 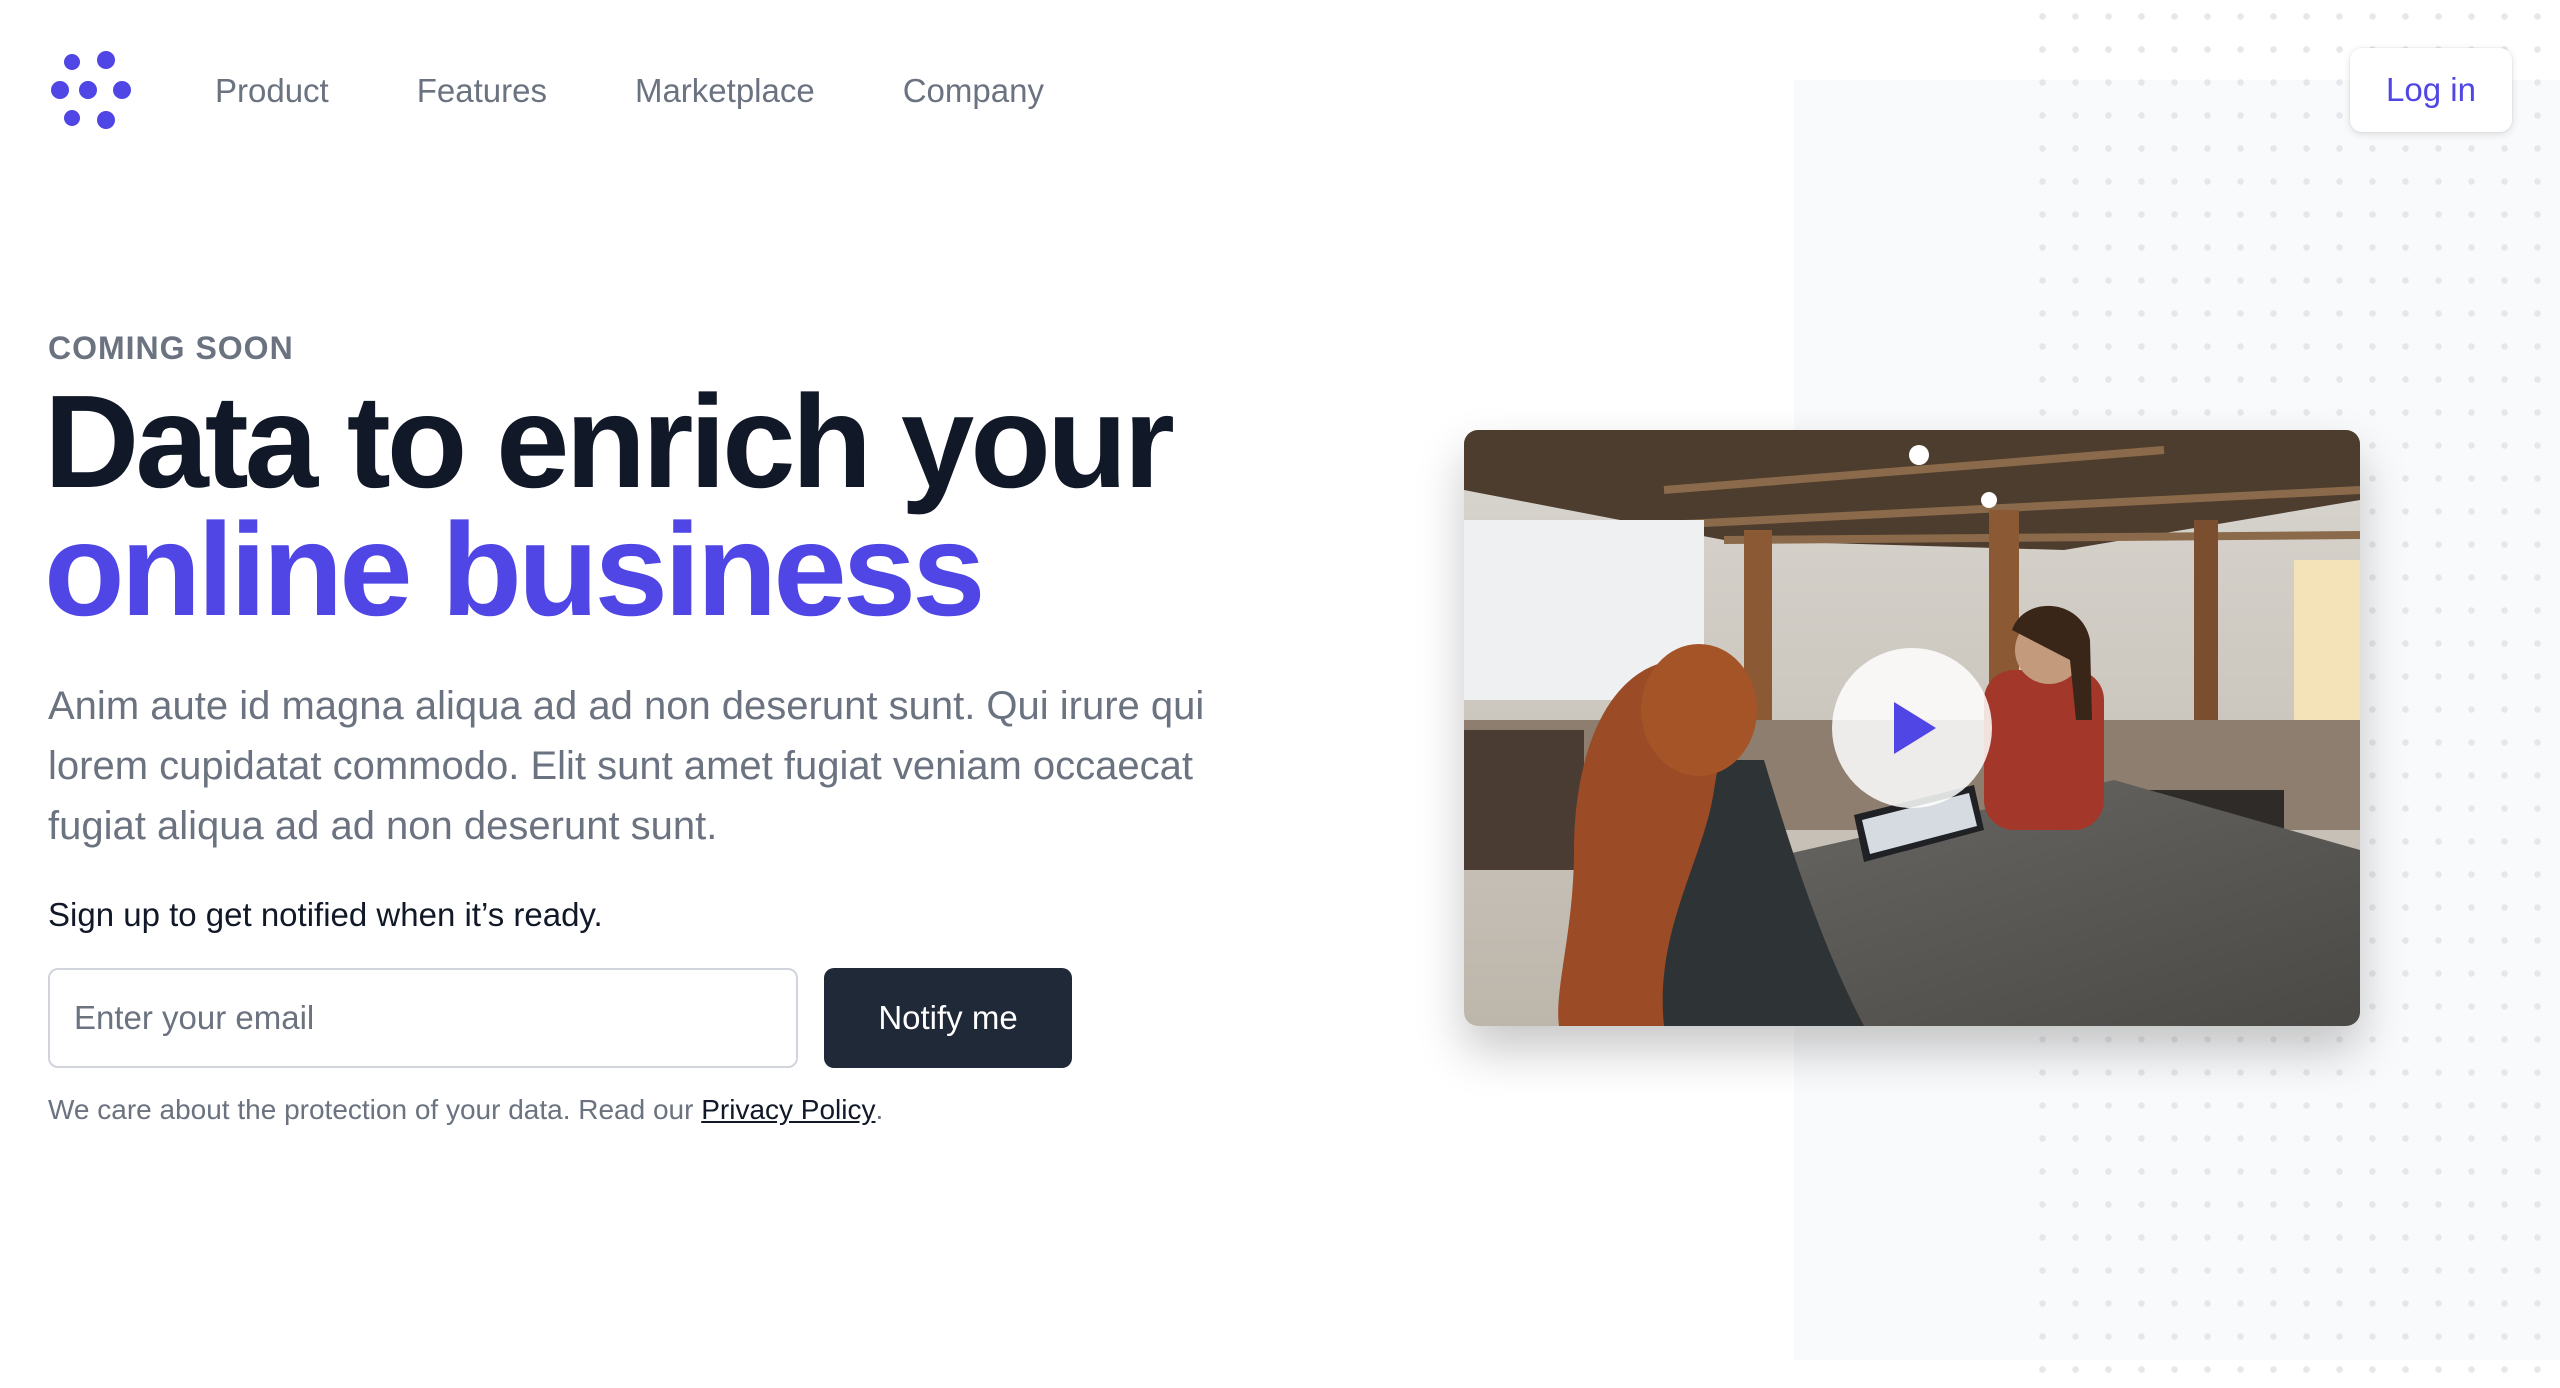 I want to click on brand-logo-icon, so click(x=91, y=90).